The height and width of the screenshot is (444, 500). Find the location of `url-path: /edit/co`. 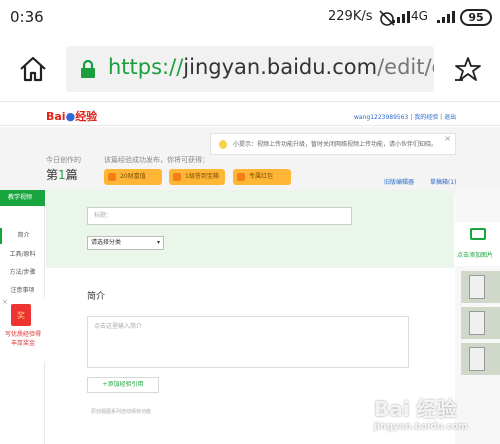

url-path: /edit/co is located at coordinates (405, 67).